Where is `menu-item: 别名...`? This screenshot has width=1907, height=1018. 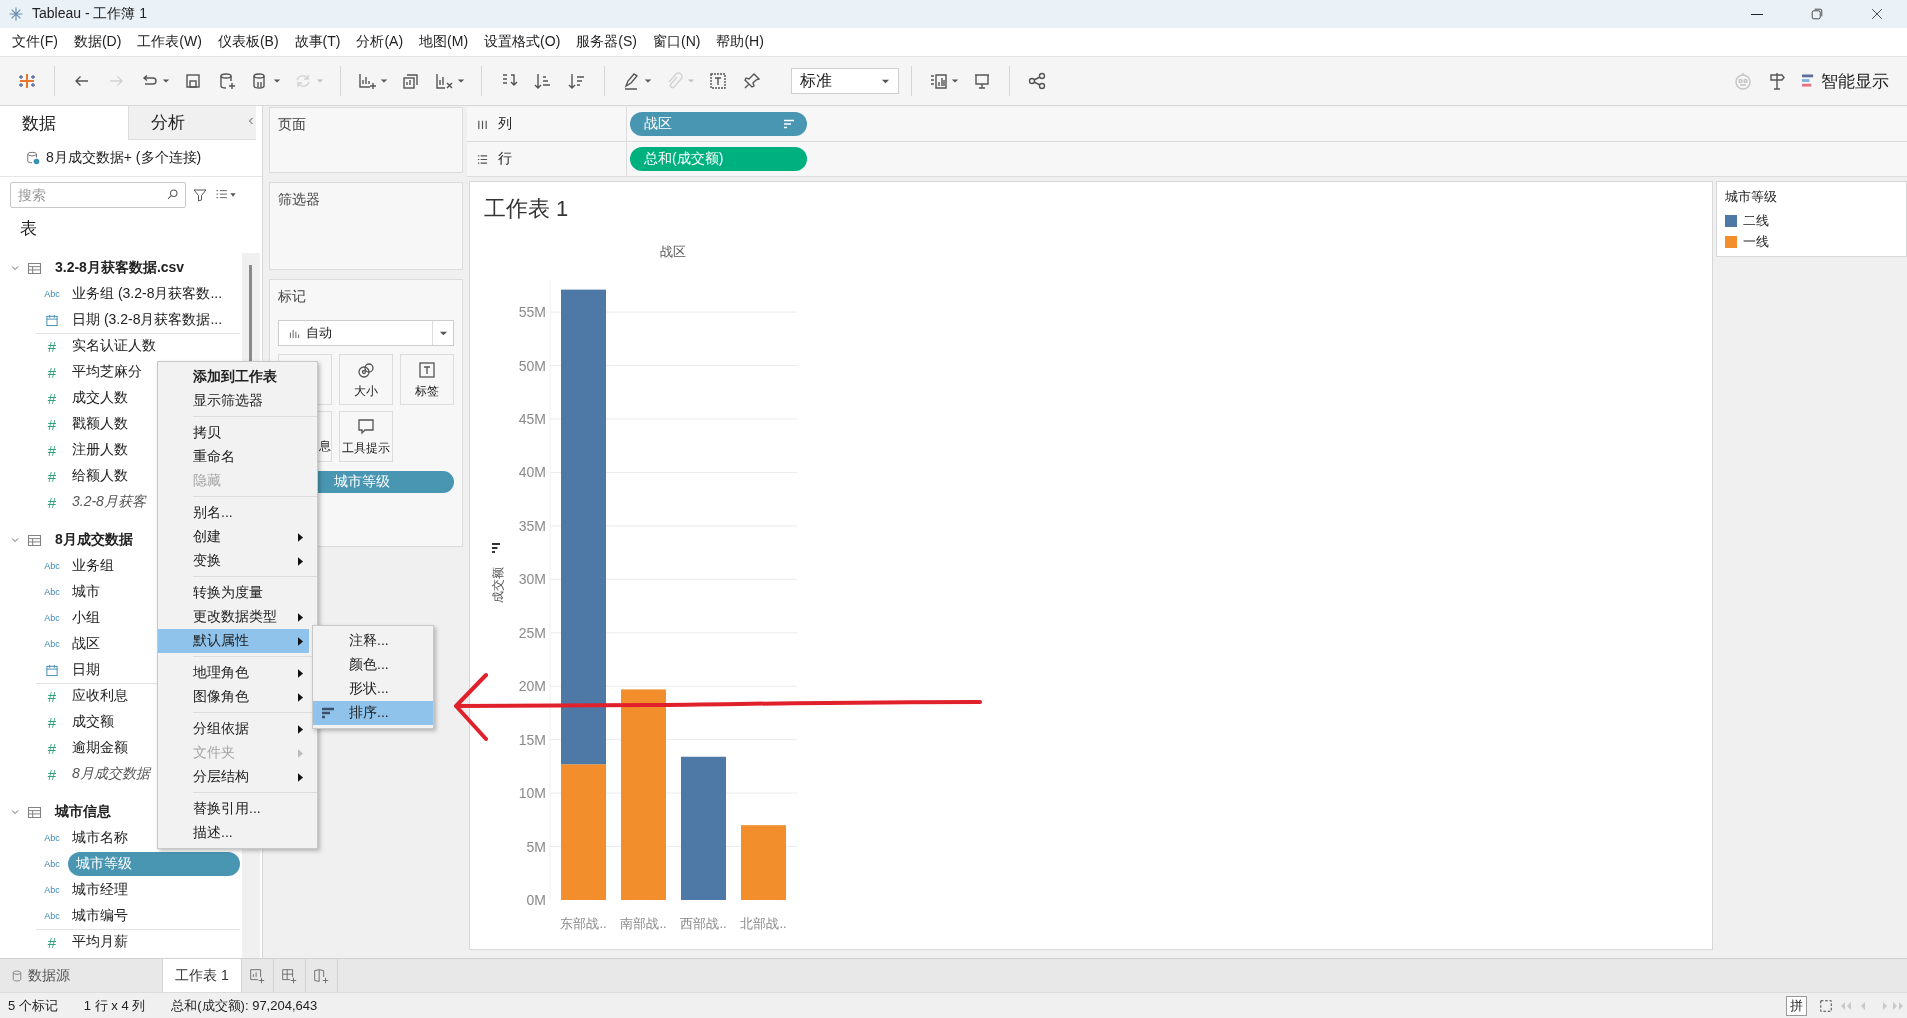 menu-item: 别名... is located at coordinates (233, 513).